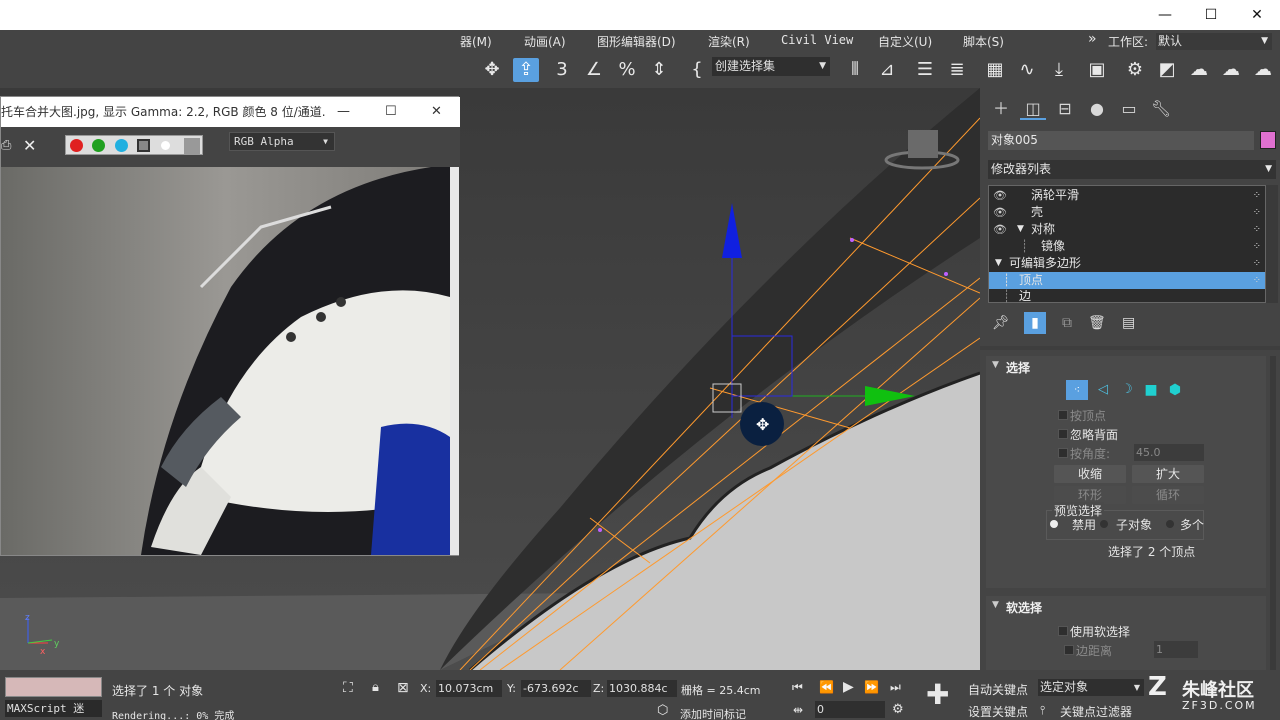 The width and height of the screenshot is (1280, 720). What do you see at coordinates (562, 70) in the screenshot?
I see `snap-3d-icon: 3` at bounding box center [562, 70].